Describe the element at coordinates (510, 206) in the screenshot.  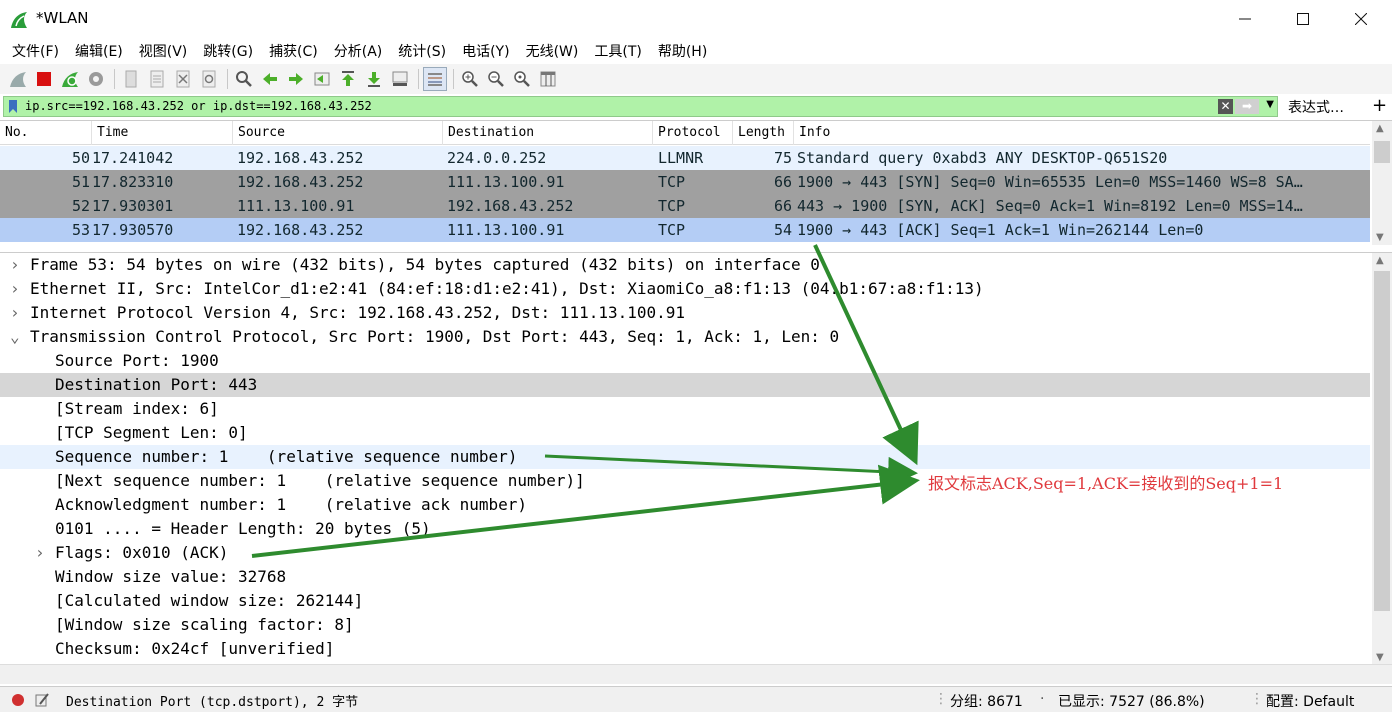
I see `packet-cell-dst: 192.168.43.252` at that location.